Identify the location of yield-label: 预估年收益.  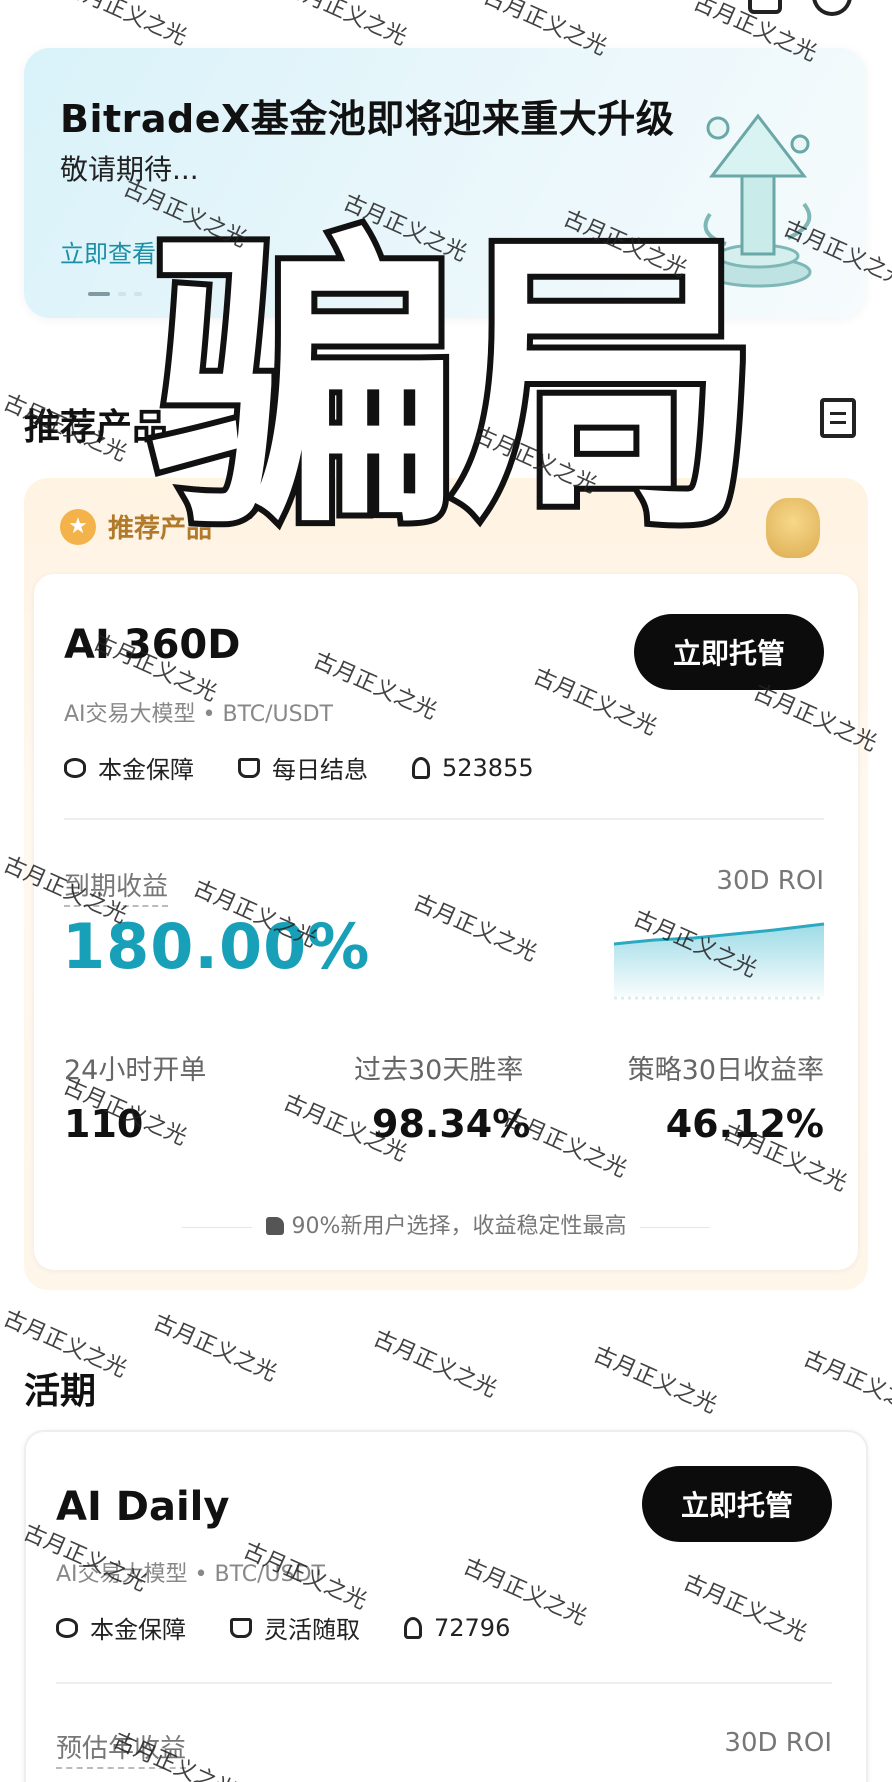
(121, 1748).